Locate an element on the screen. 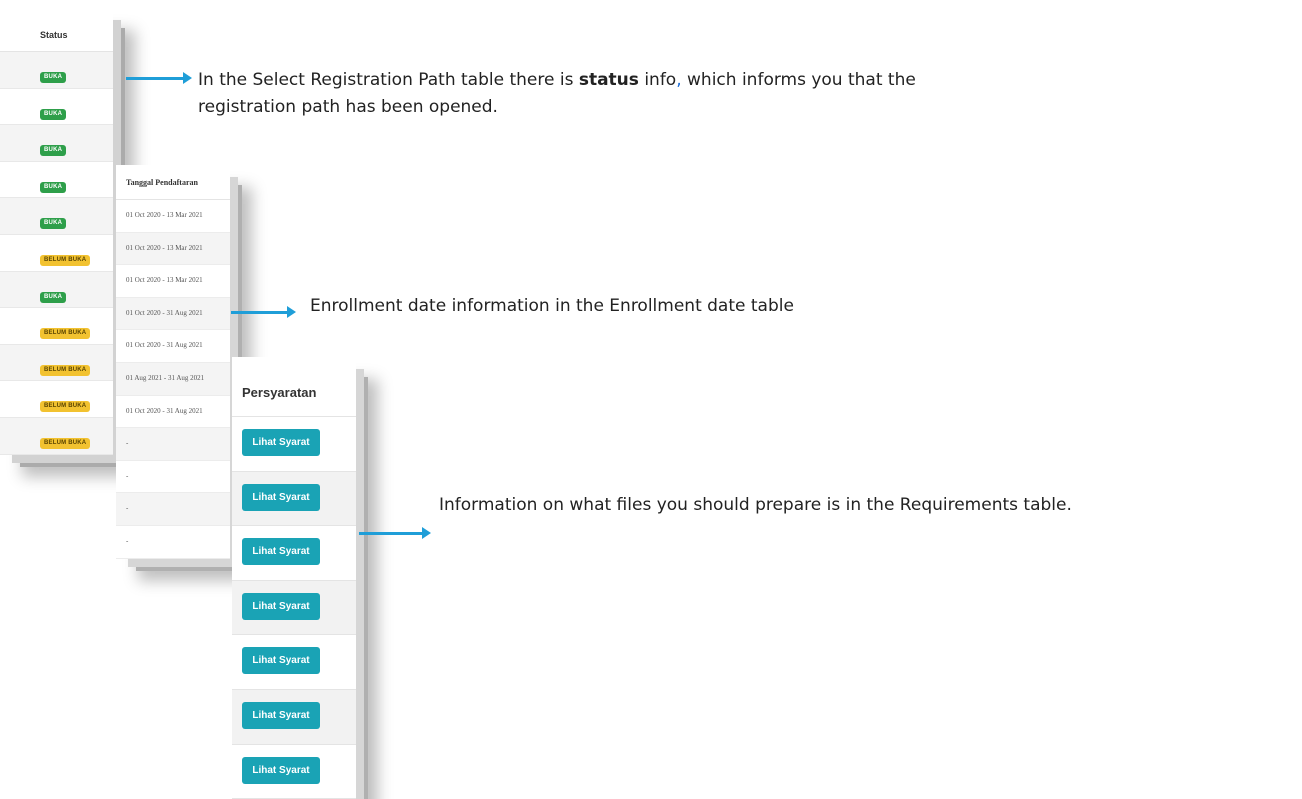  status-annotation-text-2: info is located at coordinates (657, 80).